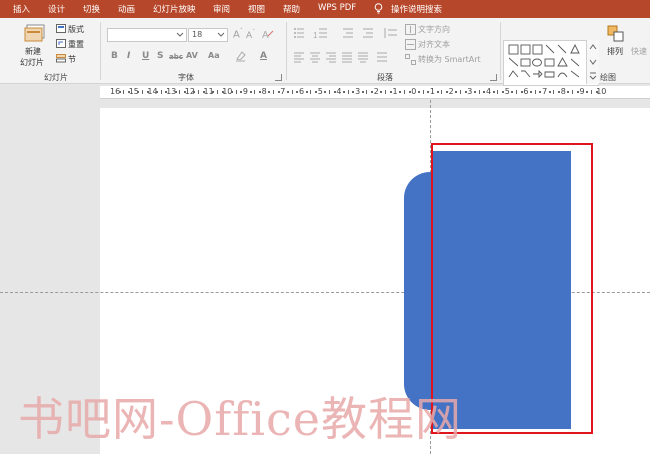 The width and height of the screenshot is (650, 454). I want to click on grow-font-button: Aˆ, so click(238, 34).